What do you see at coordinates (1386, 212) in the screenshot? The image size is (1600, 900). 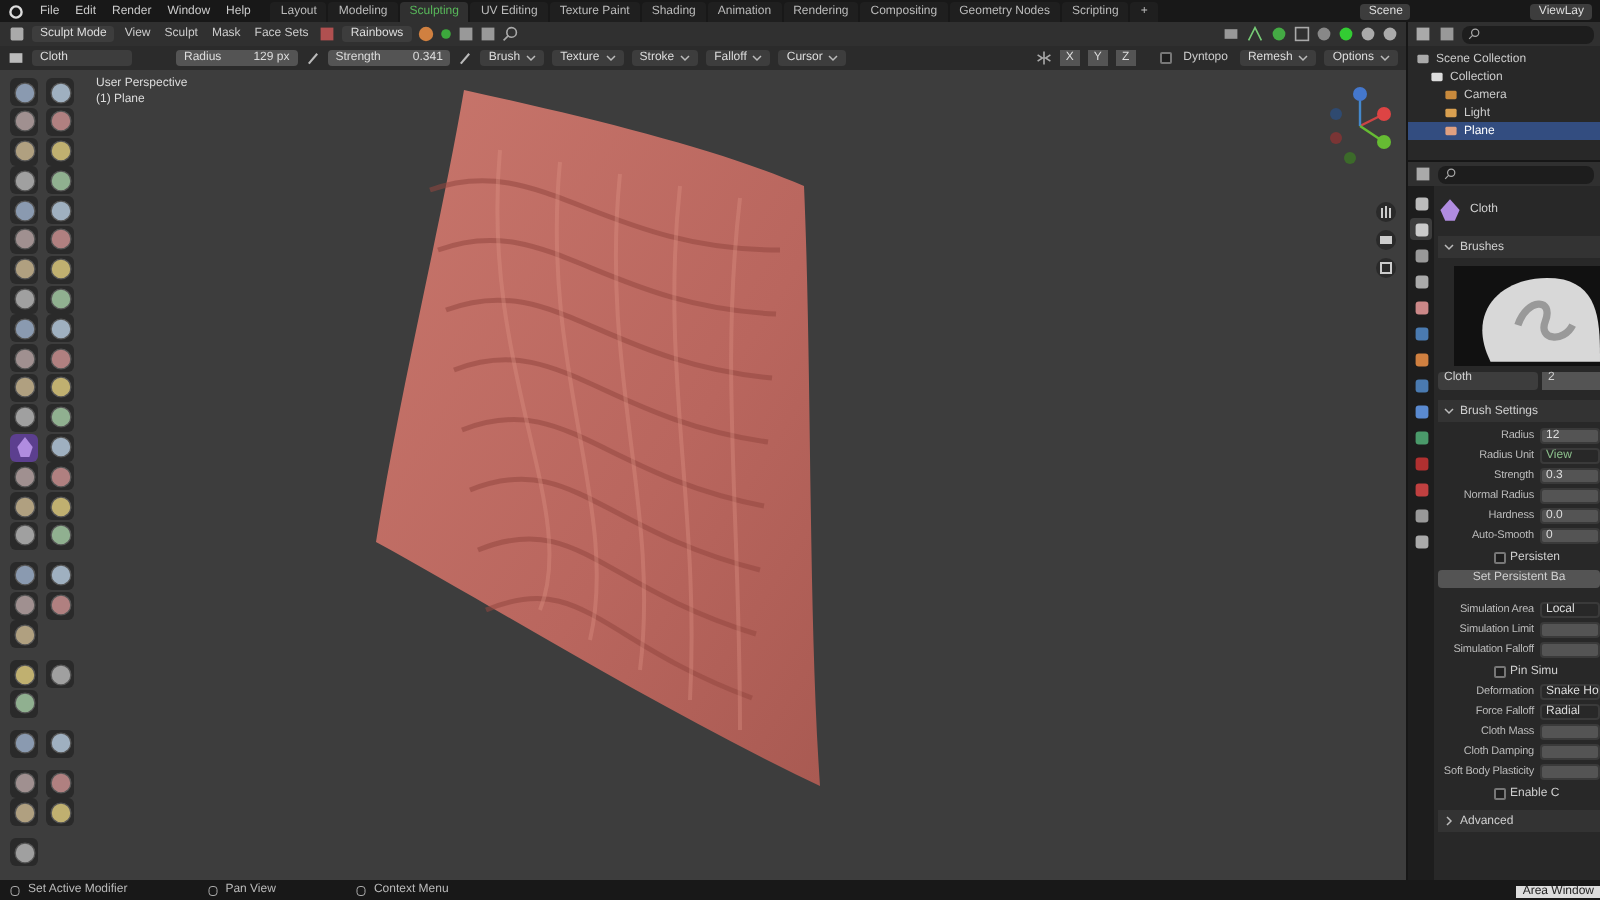 I see `hand-icon` at bounding box center [1386, 212].